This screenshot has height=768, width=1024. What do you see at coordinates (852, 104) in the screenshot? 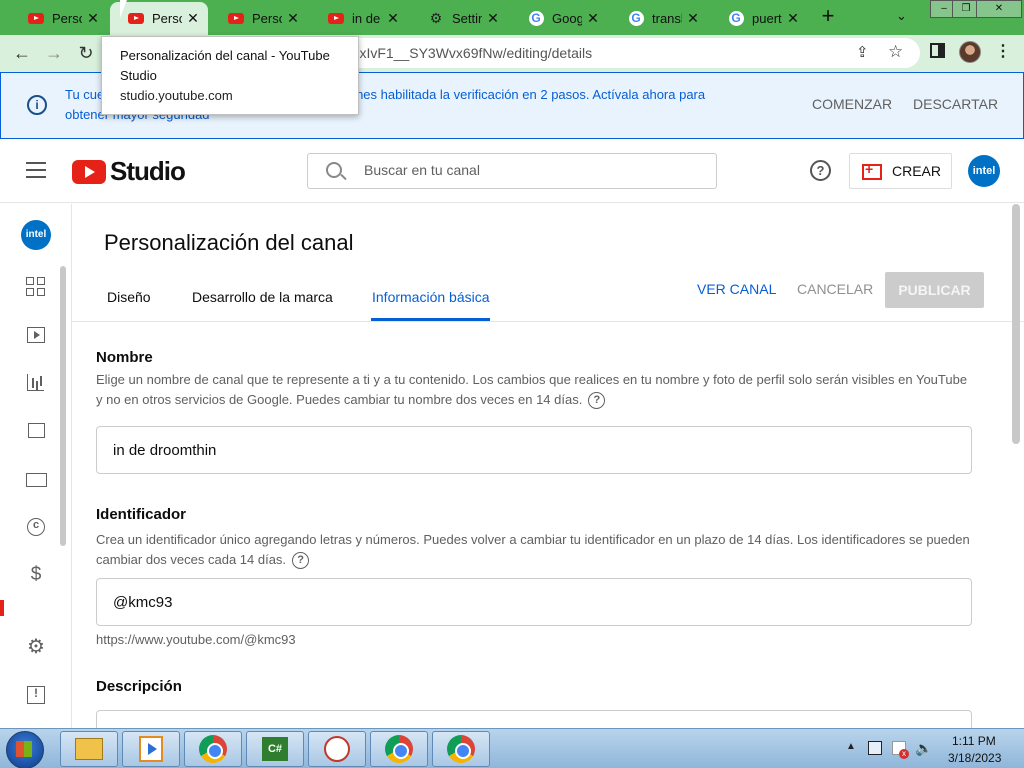
I see `start-button: COMENZAR` at bounding box center [852, 104].